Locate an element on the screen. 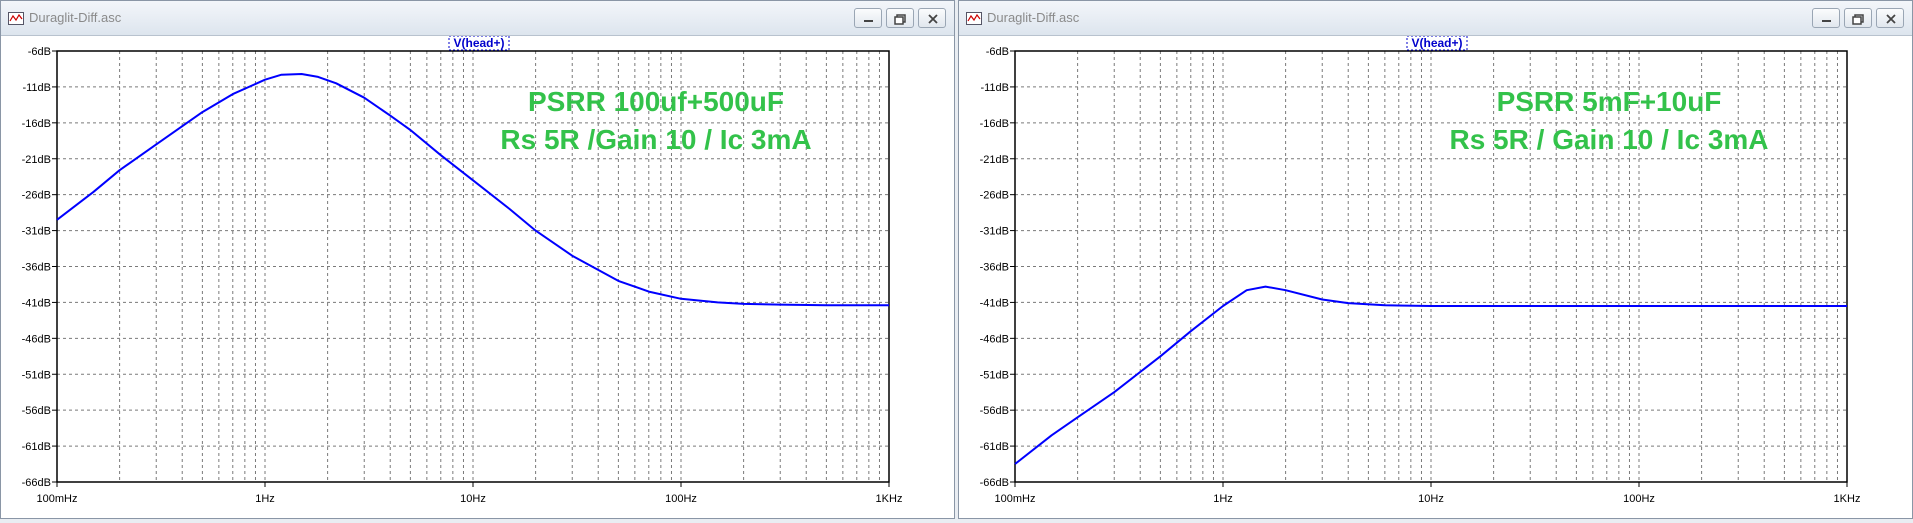 The height and width of the screenshot is (523, 1913). annotation-text: Rs 5R / Gain 10 / Ic 3mA is located at coordinates (1608, 139).